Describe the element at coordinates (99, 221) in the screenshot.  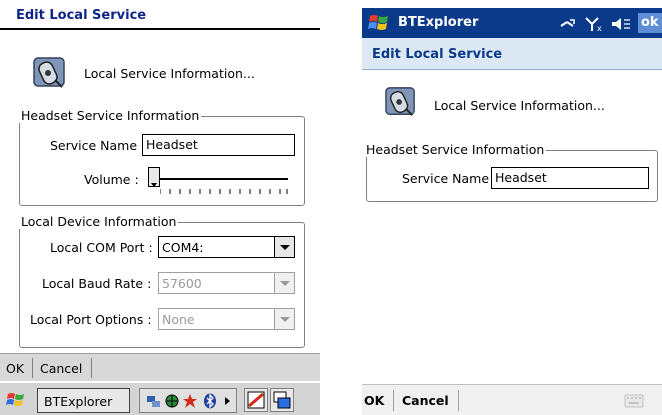
I see `group-legend: Local Device Information` at that location.